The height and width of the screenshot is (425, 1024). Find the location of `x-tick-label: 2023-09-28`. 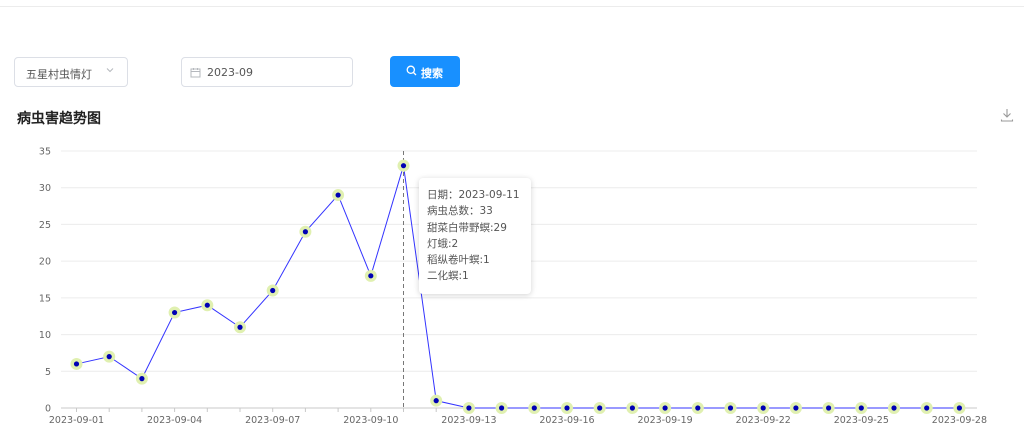

x-tick-label: 2023-09-28 is located at coordinates (959, 420).